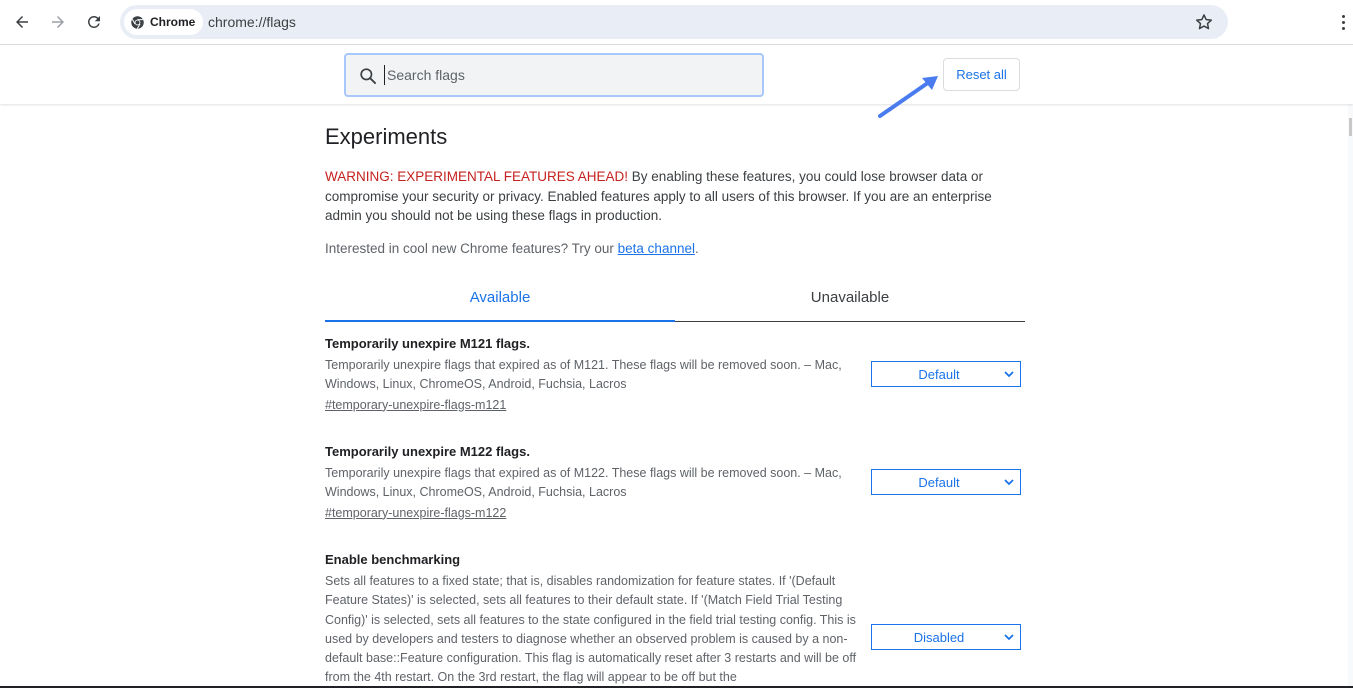 The width and height of the screenshot is (1353, 688). I want to click on forward-button, so click(58, 22).